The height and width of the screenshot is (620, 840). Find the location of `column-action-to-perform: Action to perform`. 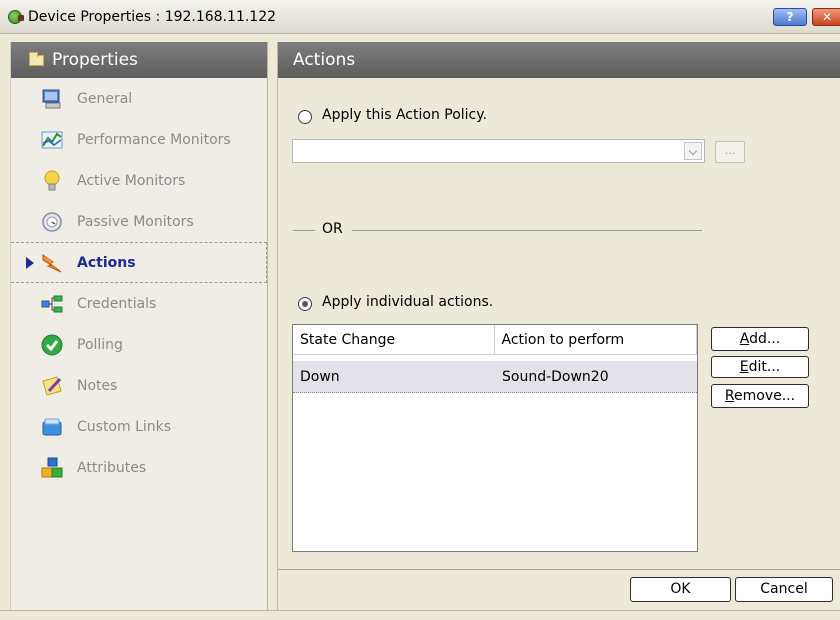

column-action-to-perform: Action to perform is located at coordinates (596, 339).